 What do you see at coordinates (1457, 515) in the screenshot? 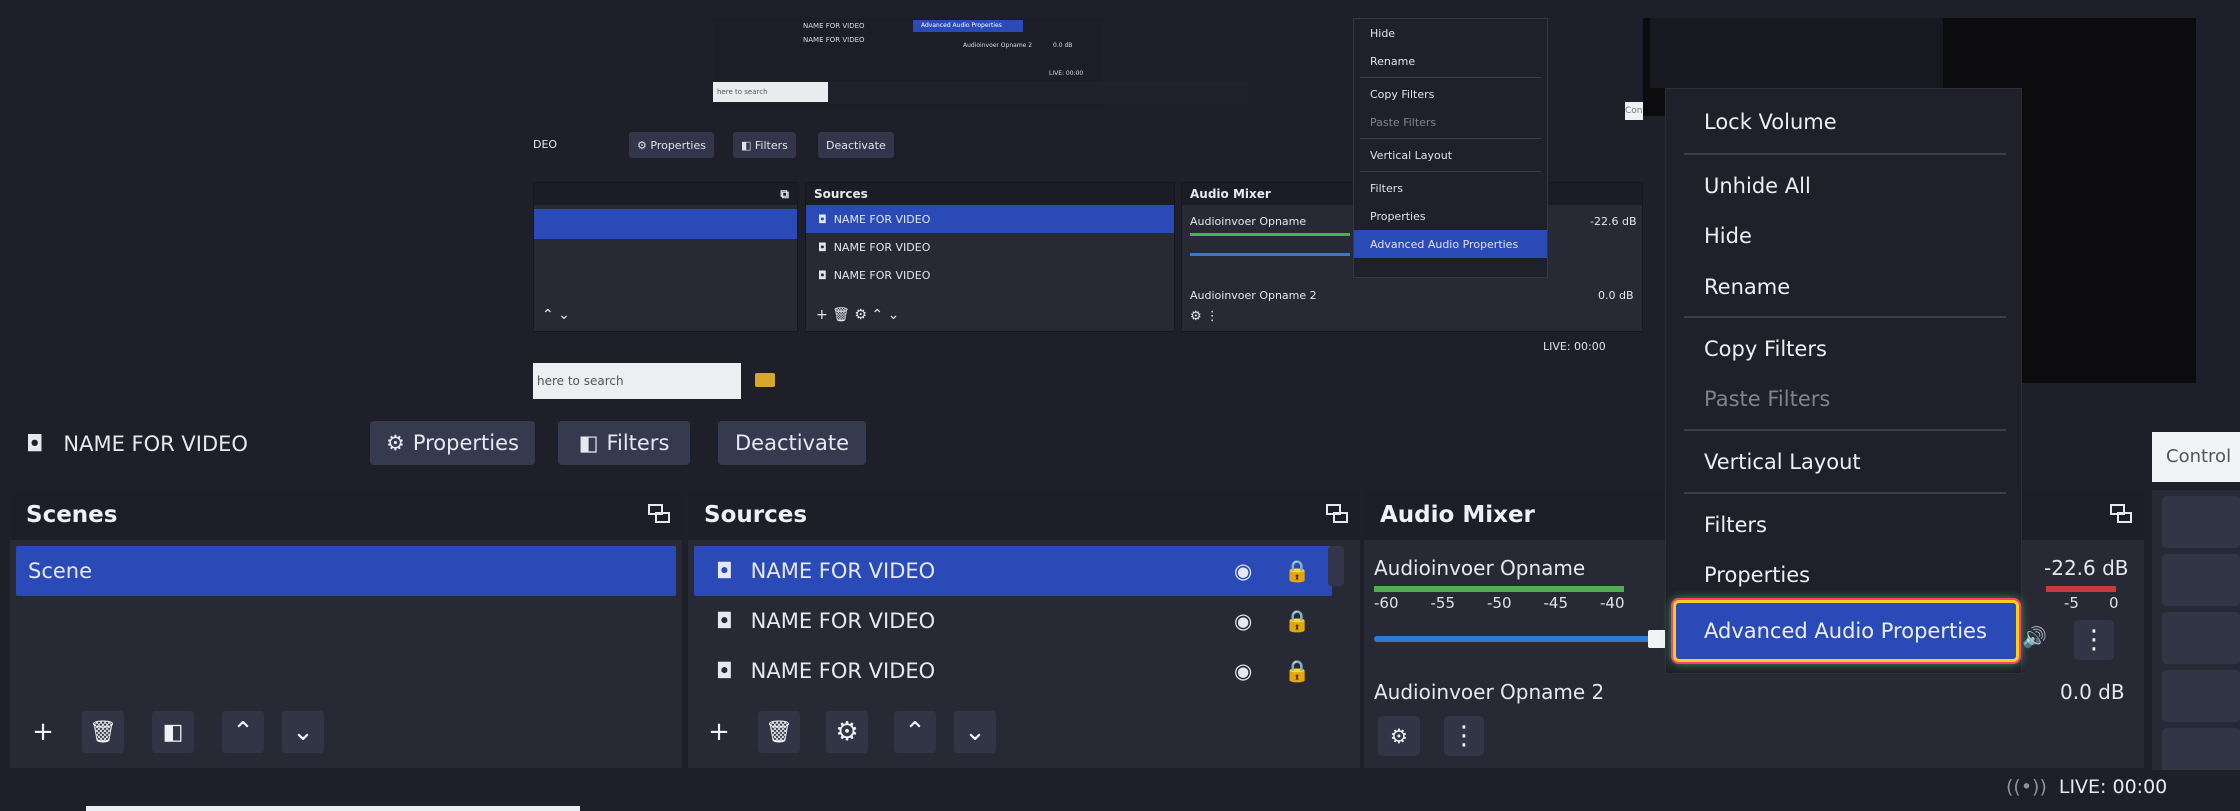
I see `audio-mixer-title: Audio Mixer` at bounding box center [1457, 515].